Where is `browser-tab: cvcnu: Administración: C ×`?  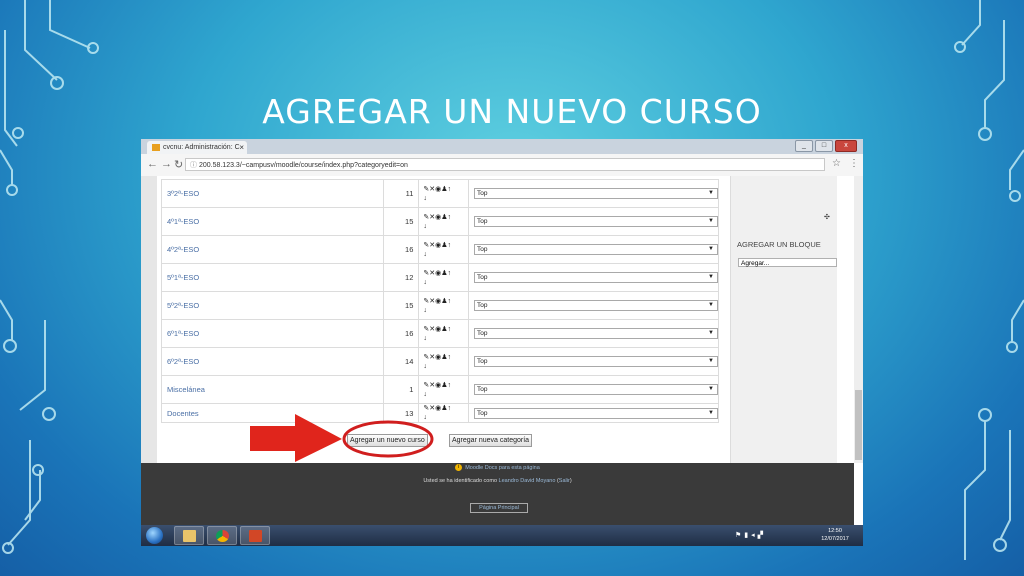 browser-tab: cvcnu: Administración: C × is located at coordinates (197, 147).